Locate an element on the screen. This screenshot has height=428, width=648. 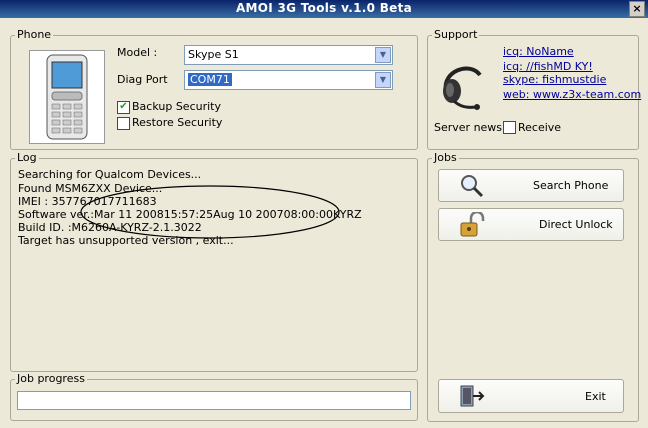
receive-label: Receive is located at coordinates (539, 127).